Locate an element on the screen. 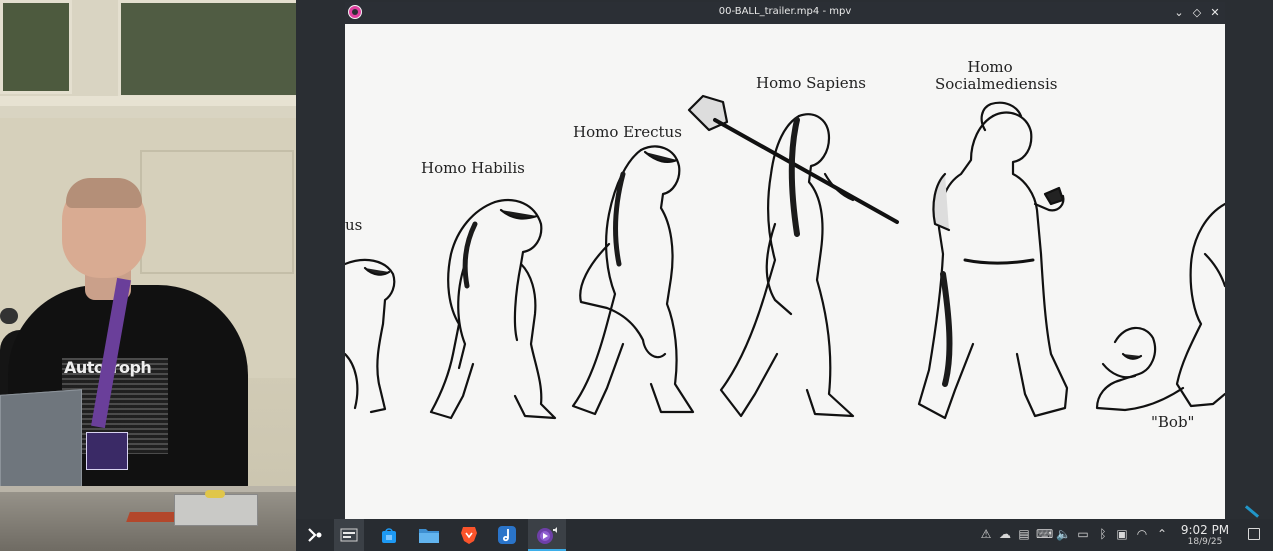 The height and width of the screenshot is (551, 1273). clock-time: 9:02 PM is located at coordinates (1205, 530).